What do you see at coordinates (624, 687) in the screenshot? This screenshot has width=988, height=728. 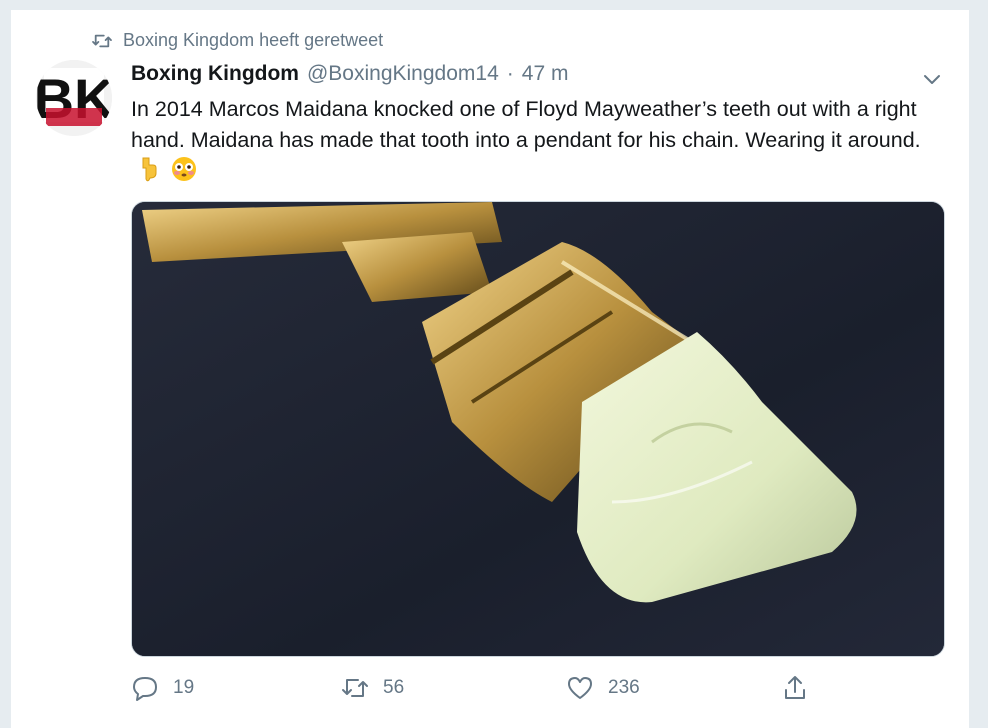 I see `like-count: 236` at bounding box center [624, 687].